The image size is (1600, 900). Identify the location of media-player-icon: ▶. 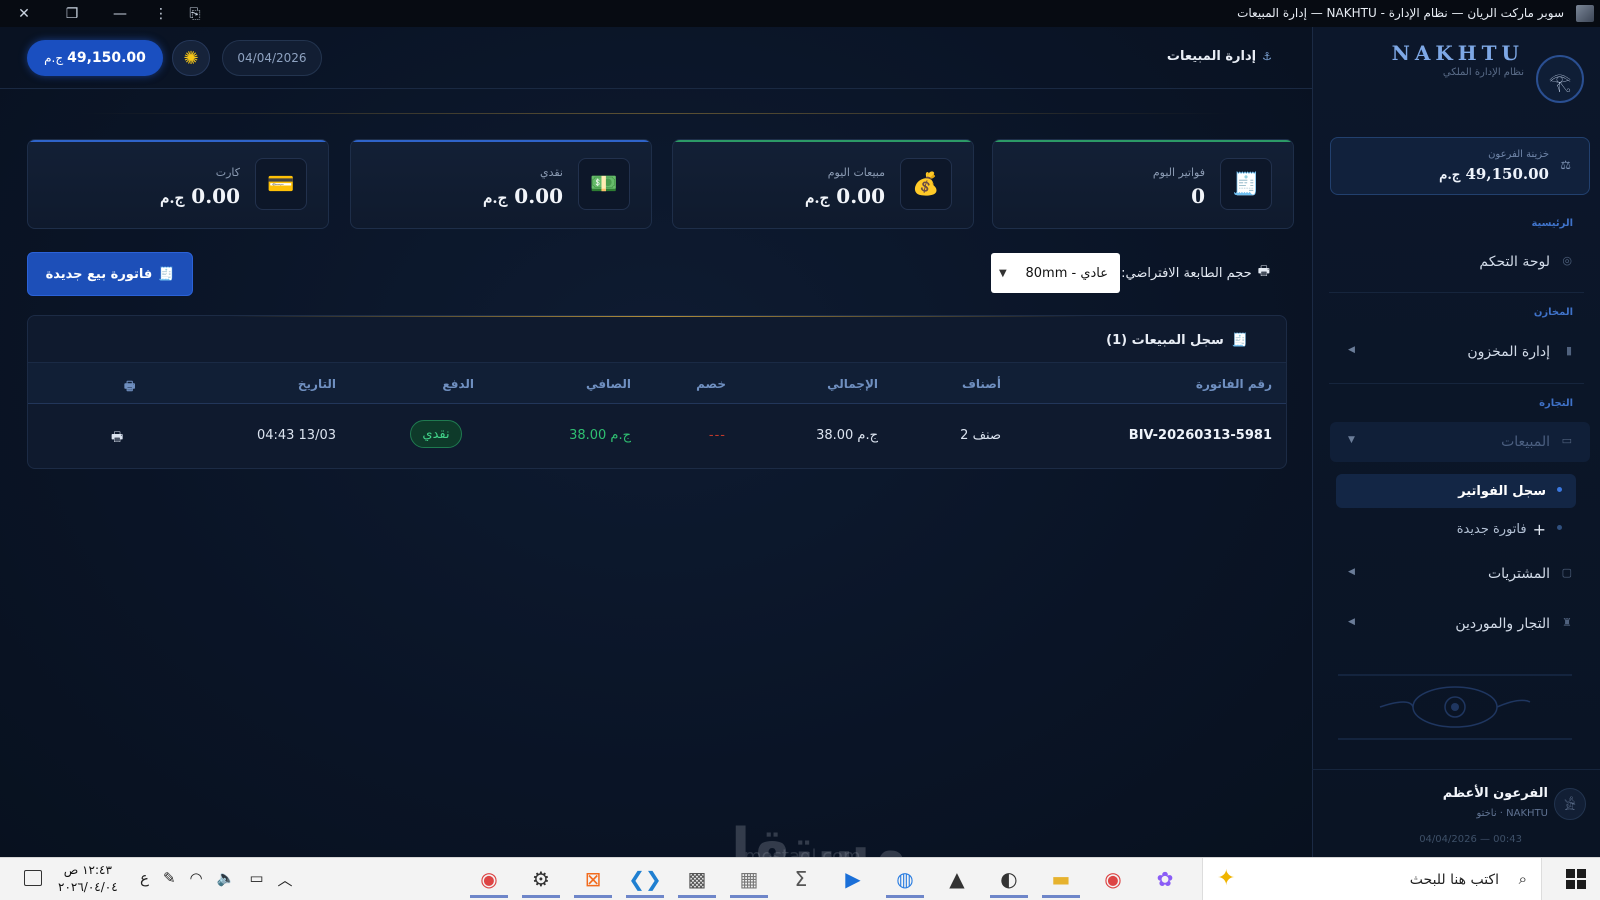
(853, 880).